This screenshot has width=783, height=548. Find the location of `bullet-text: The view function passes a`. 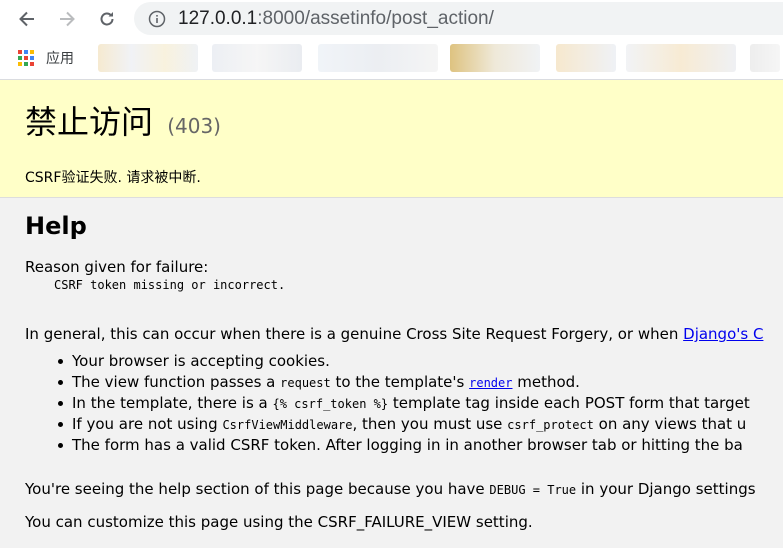

bullet-text: The view function passes a is located at coordinates (176, 382).